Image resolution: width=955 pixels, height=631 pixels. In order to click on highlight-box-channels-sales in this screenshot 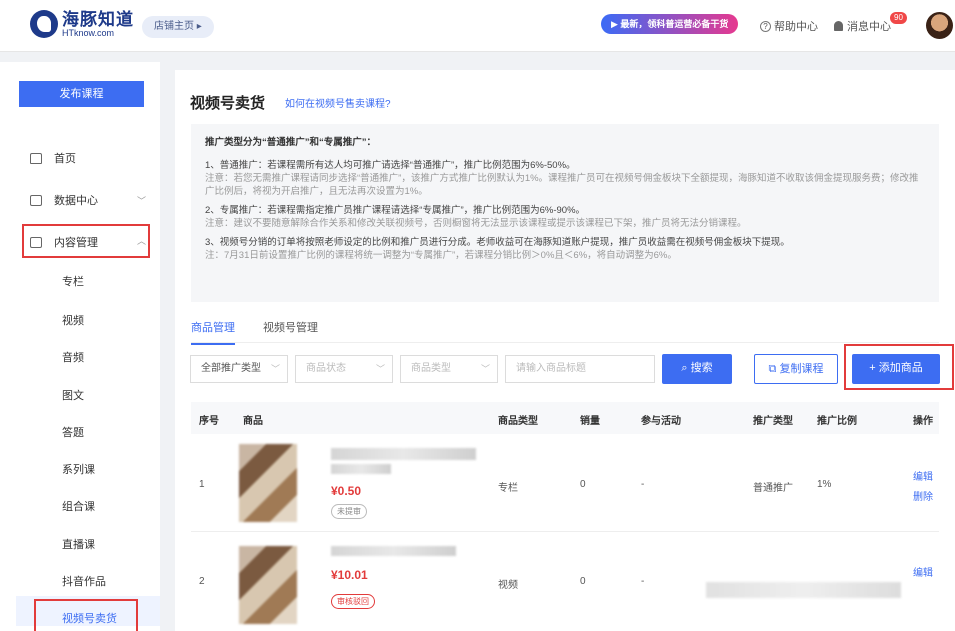, I will do `click(86, 615)`.